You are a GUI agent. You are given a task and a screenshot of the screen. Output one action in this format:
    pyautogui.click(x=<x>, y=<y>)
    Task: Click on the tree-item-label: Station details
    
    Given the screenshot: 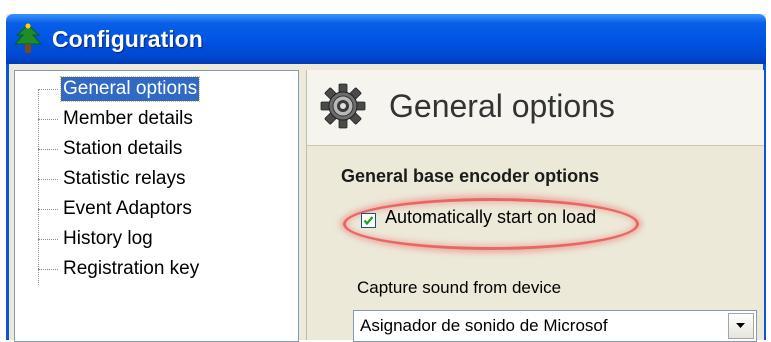 What is the action you would take?
    pyautogui.click(x=123, y=148)
    